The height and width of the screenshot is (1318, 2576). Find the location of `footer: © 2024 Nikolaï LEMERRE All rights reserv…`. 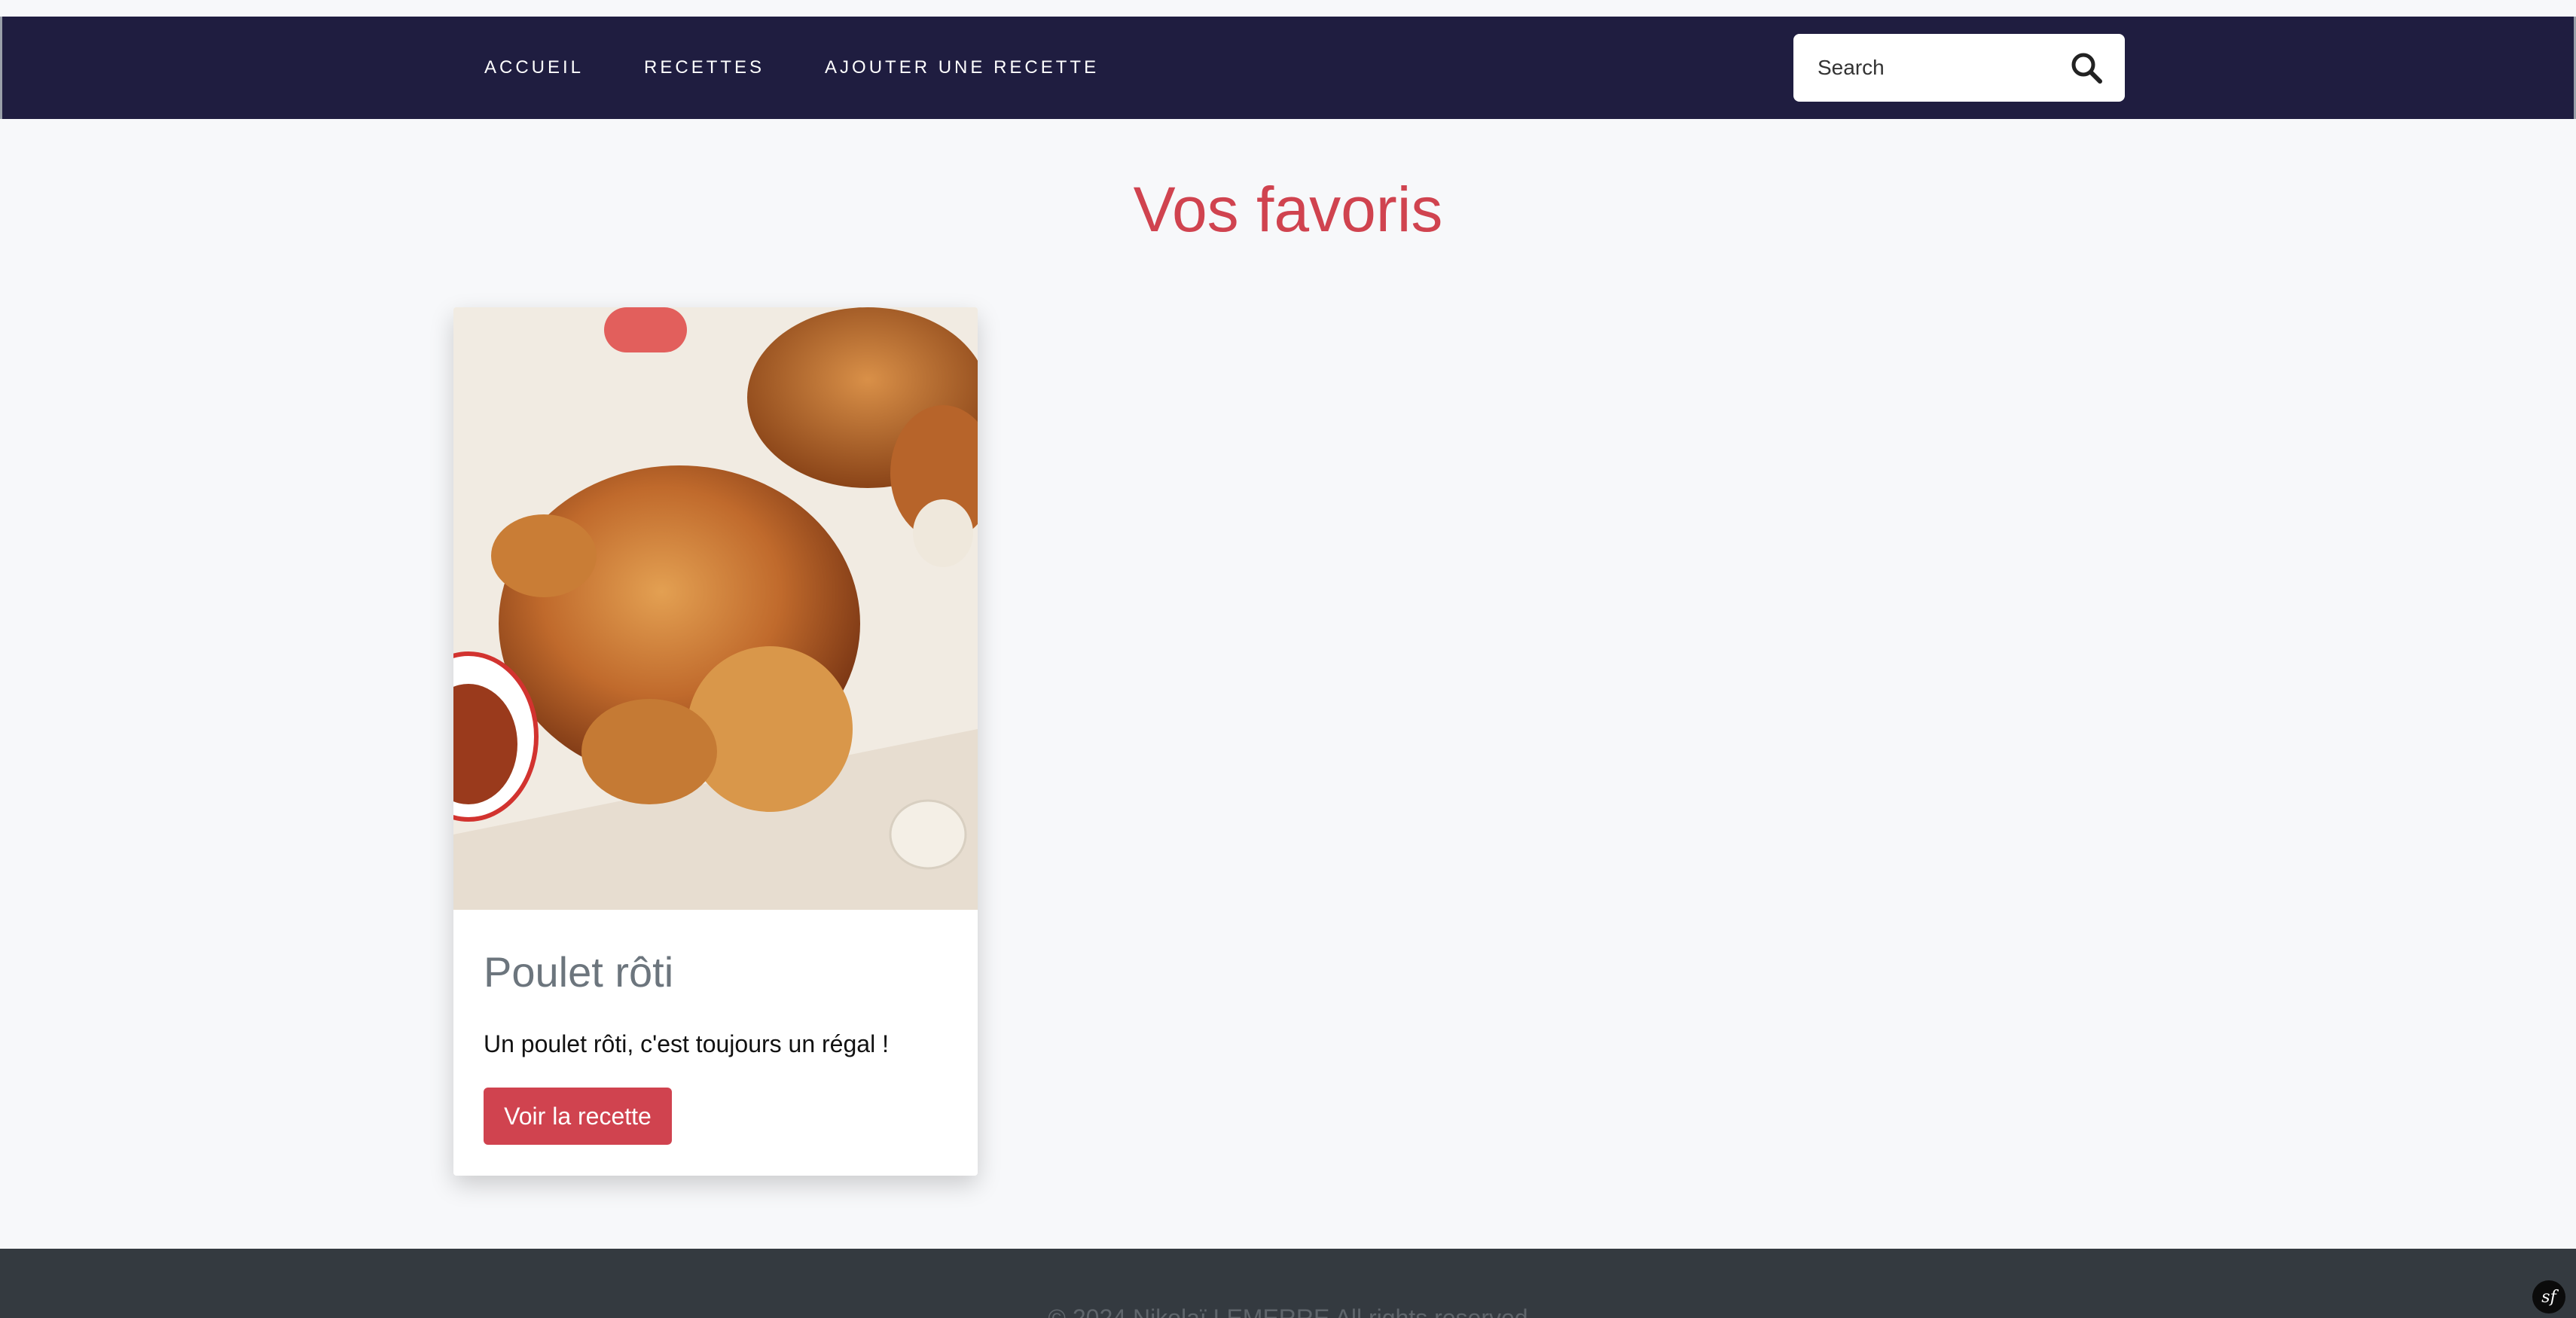

footer: © 2024 Nikolaï LEMERRE All rights reserv… is located at coordinates (1288, 1283).